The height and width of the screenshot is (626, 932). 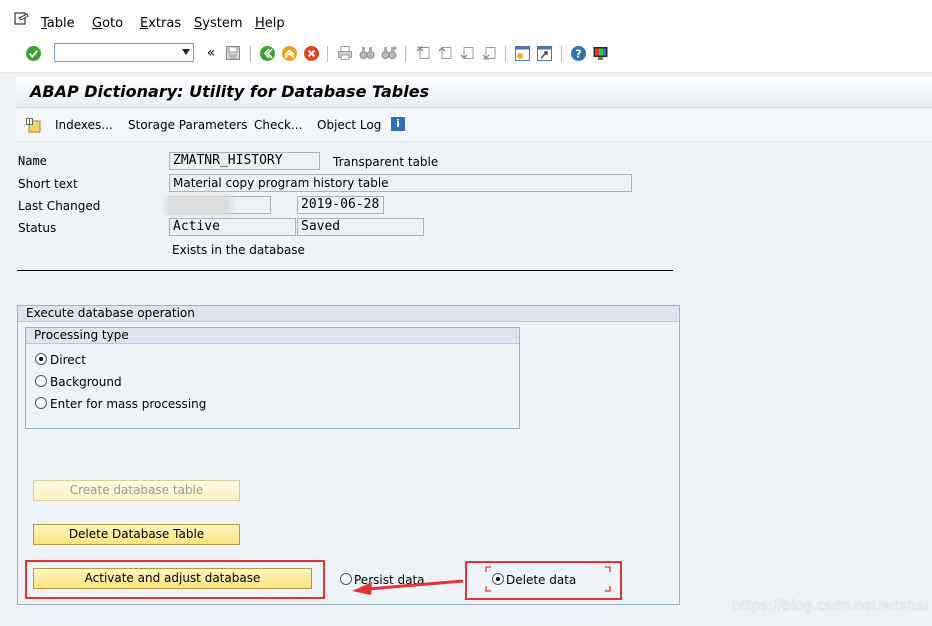 What do you see at coordinates (136, 490) in the screenshot?
I see `create-database-table-button: Create database table` at bounding box center [136, 490].